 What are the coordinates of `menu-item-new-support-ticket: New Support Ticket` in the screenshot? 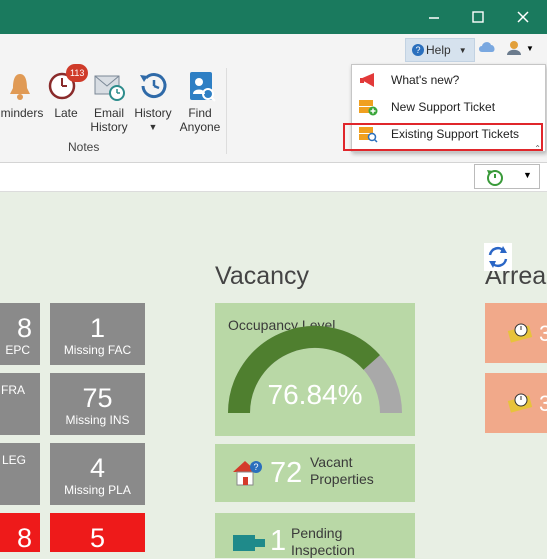 It's located at (448, 107).